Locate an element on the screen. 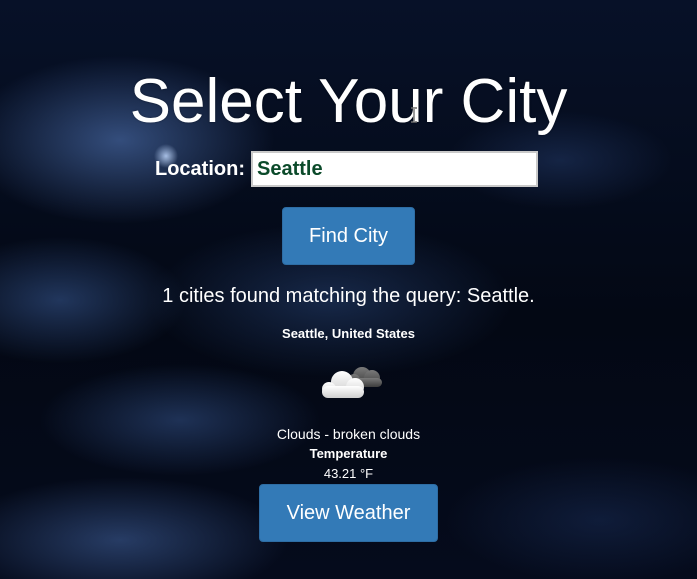 The image size is (697, 579). broken-clouds-icon is located at coordinates (352, 382).